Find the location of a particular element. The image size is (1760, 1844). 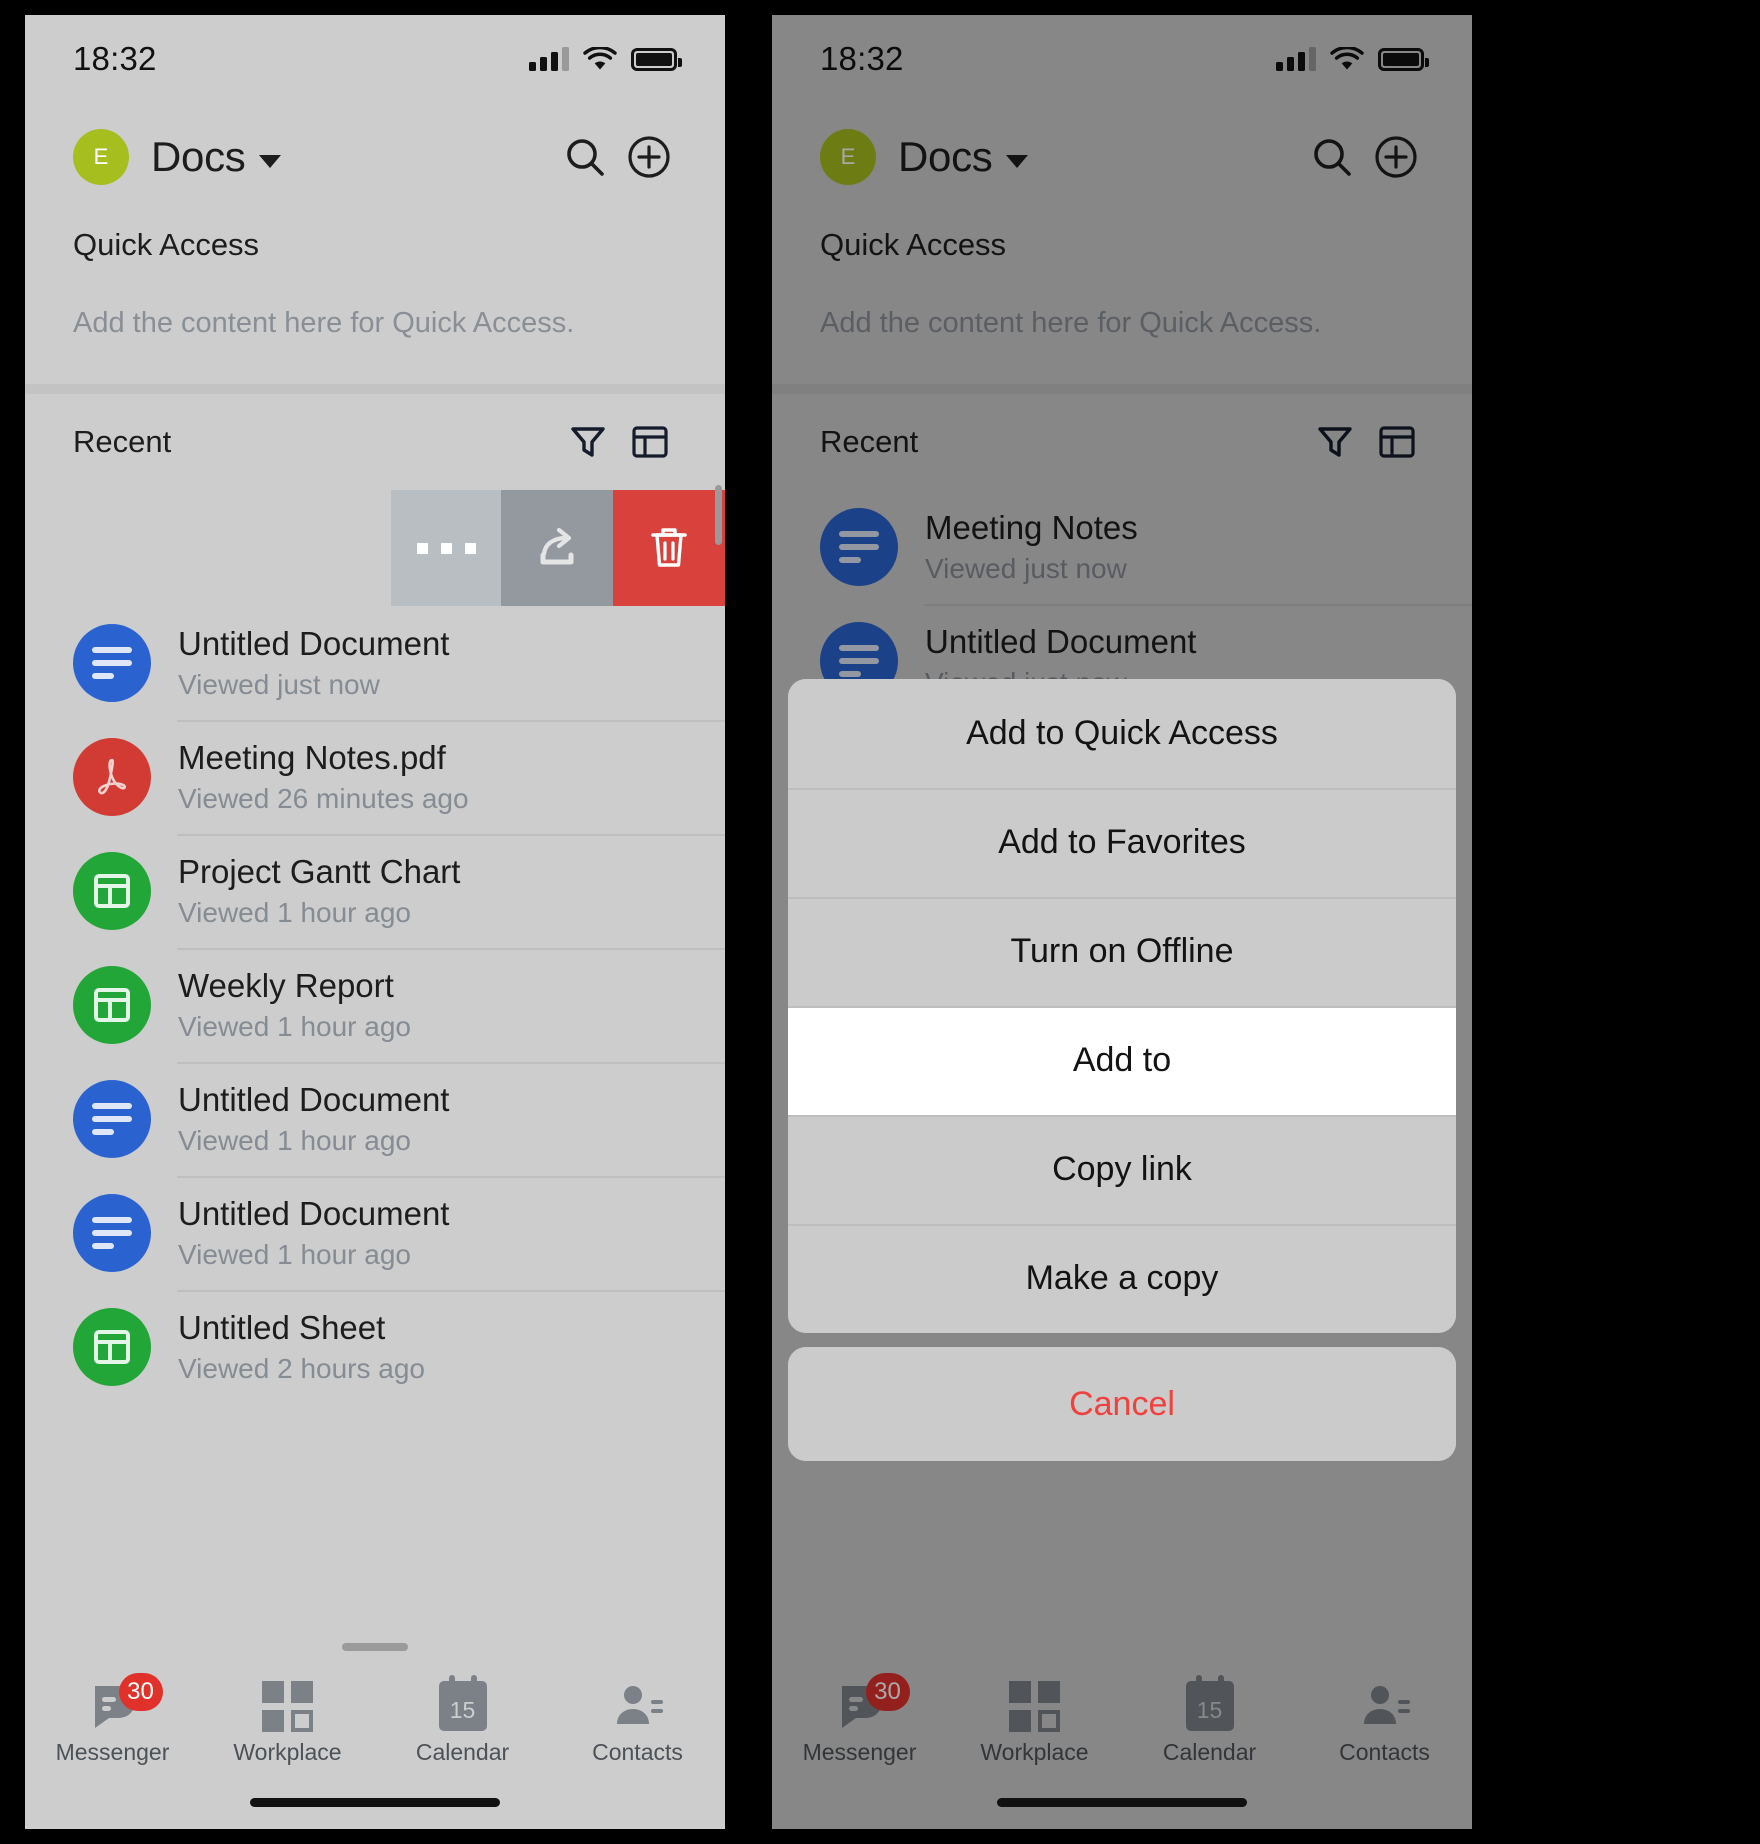

file-meta: Untitled Sheet Viewed 2 hours ago is located at coordinates (301, 1347).